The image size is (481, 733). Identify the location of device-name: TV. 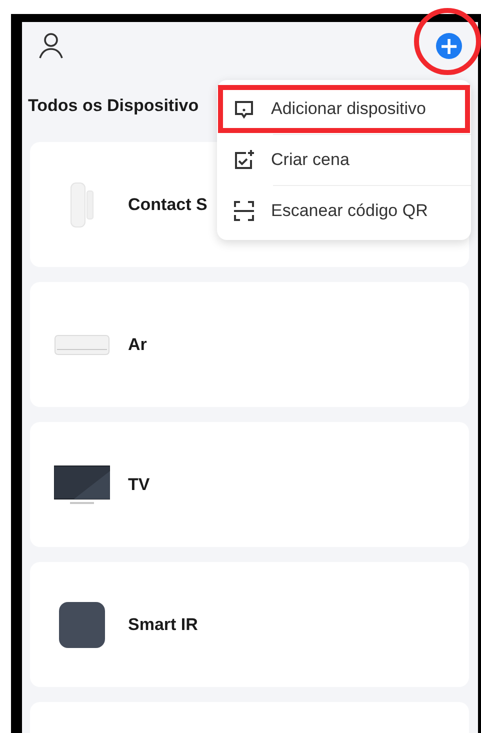
(139, 484).